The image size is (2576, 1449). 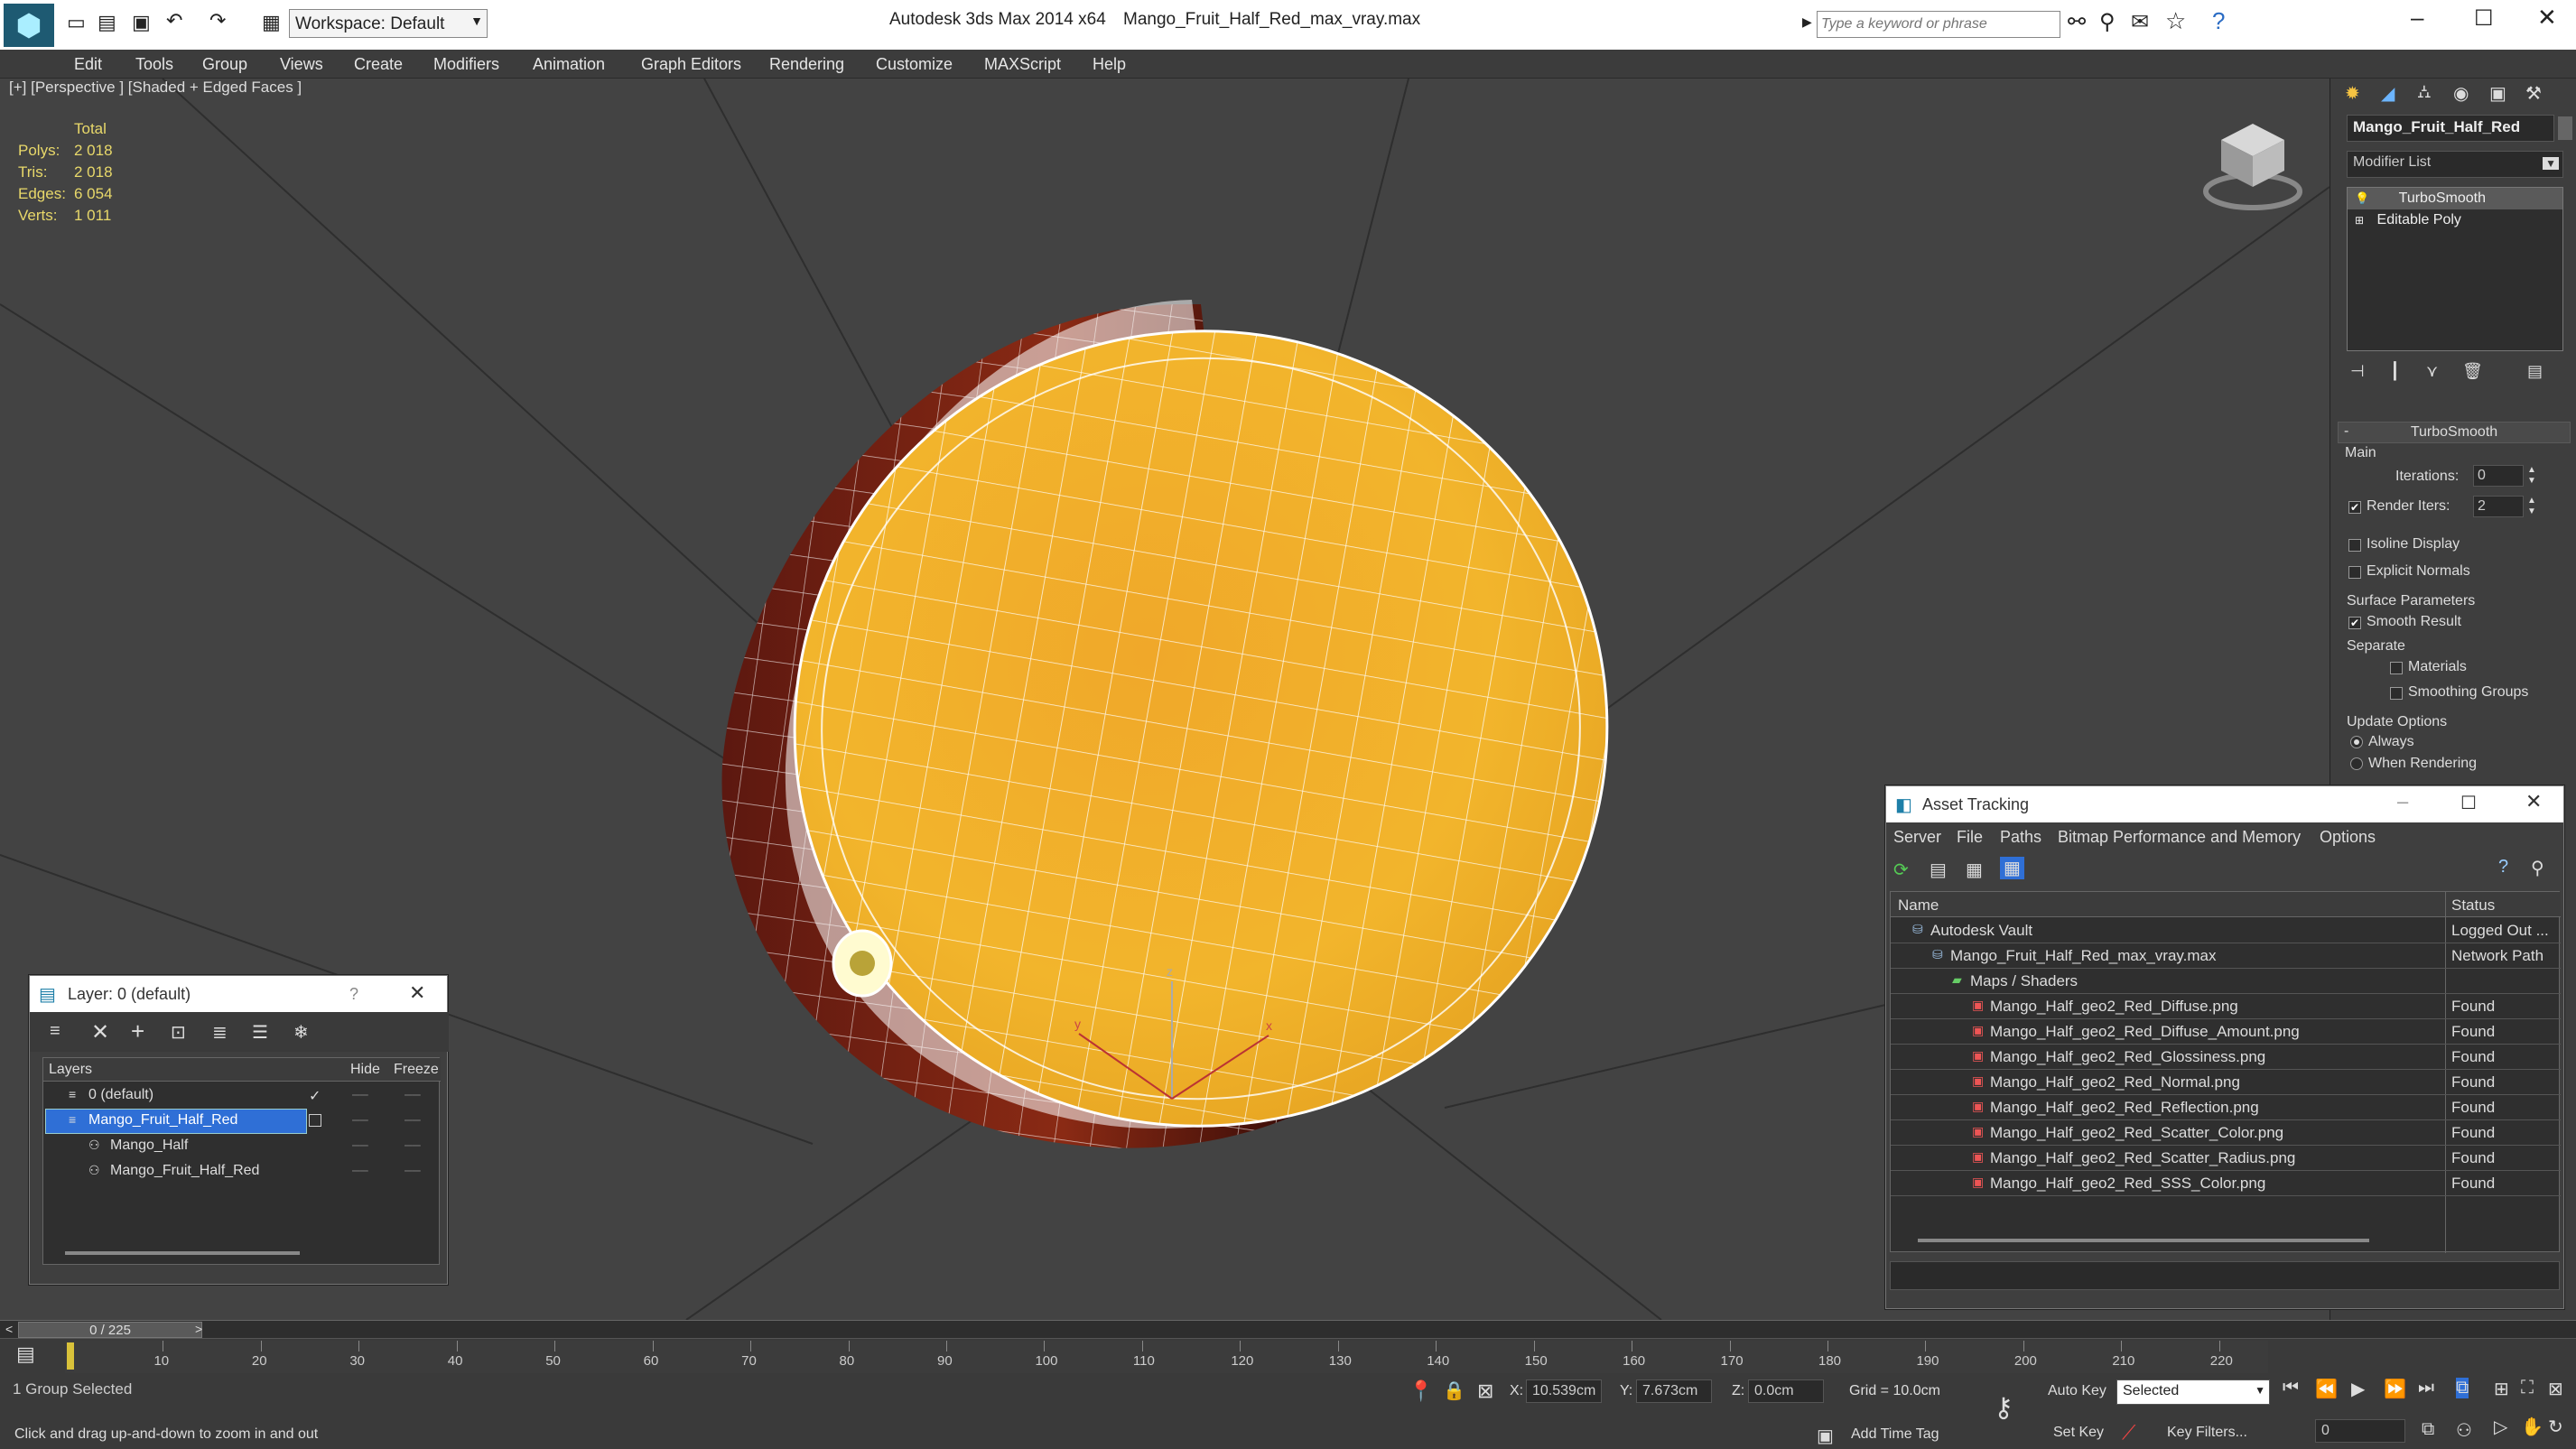 What do you see at coordinates (2354, 507) in the screenshot?
I see `render-iters-checkbox: ✔` at bounding box center [2354, 507].